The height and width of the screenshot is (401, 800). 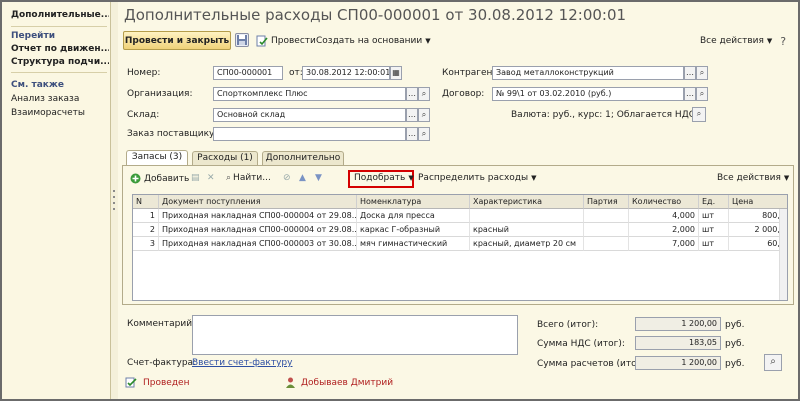 I want to click on number-label: Номер:, so click(x=144, y=73).